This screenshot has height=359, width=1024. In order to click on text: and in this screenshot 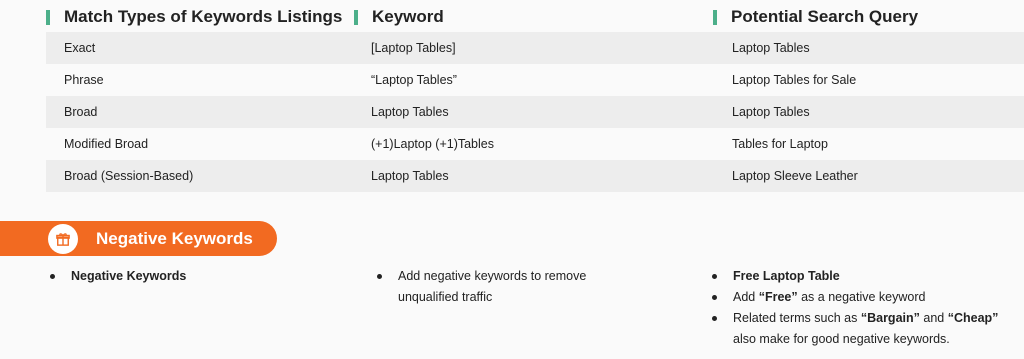, I will do `click(933, 318)`.